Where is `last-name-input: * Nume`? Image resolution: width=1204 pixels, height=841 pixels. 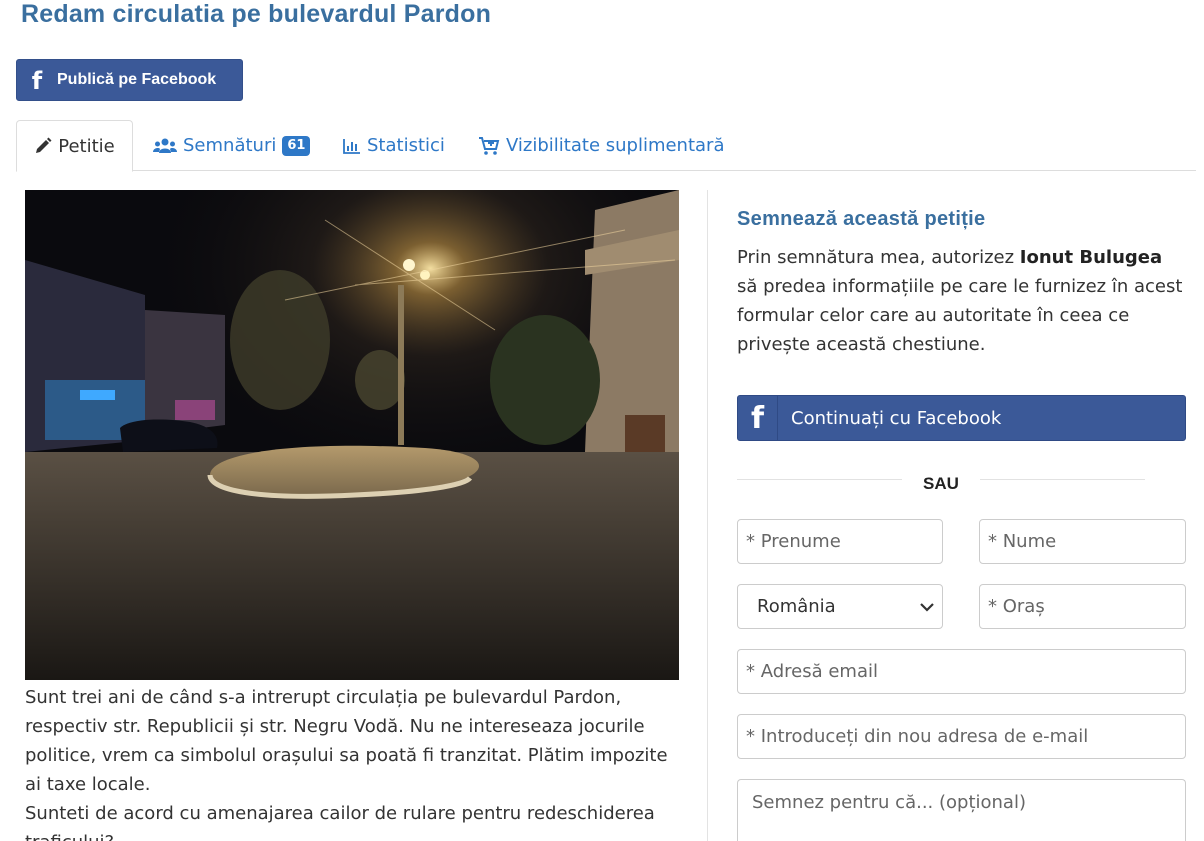 last-name-input: * Nume is located at coordinates (1082, 541).